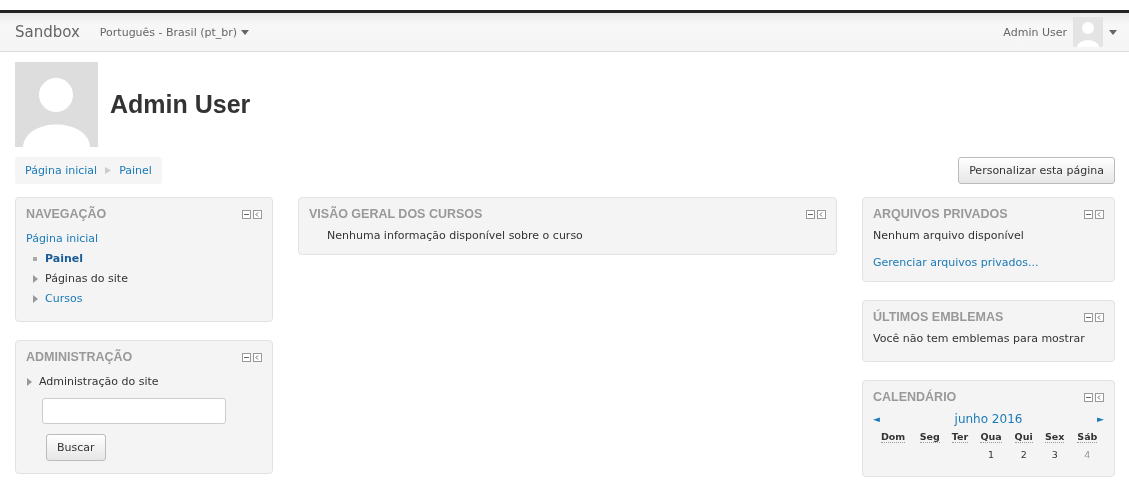  Describe the element at coordinates (876, 419) in the screenshot. I see `previous-month-link: ◄` at that location.